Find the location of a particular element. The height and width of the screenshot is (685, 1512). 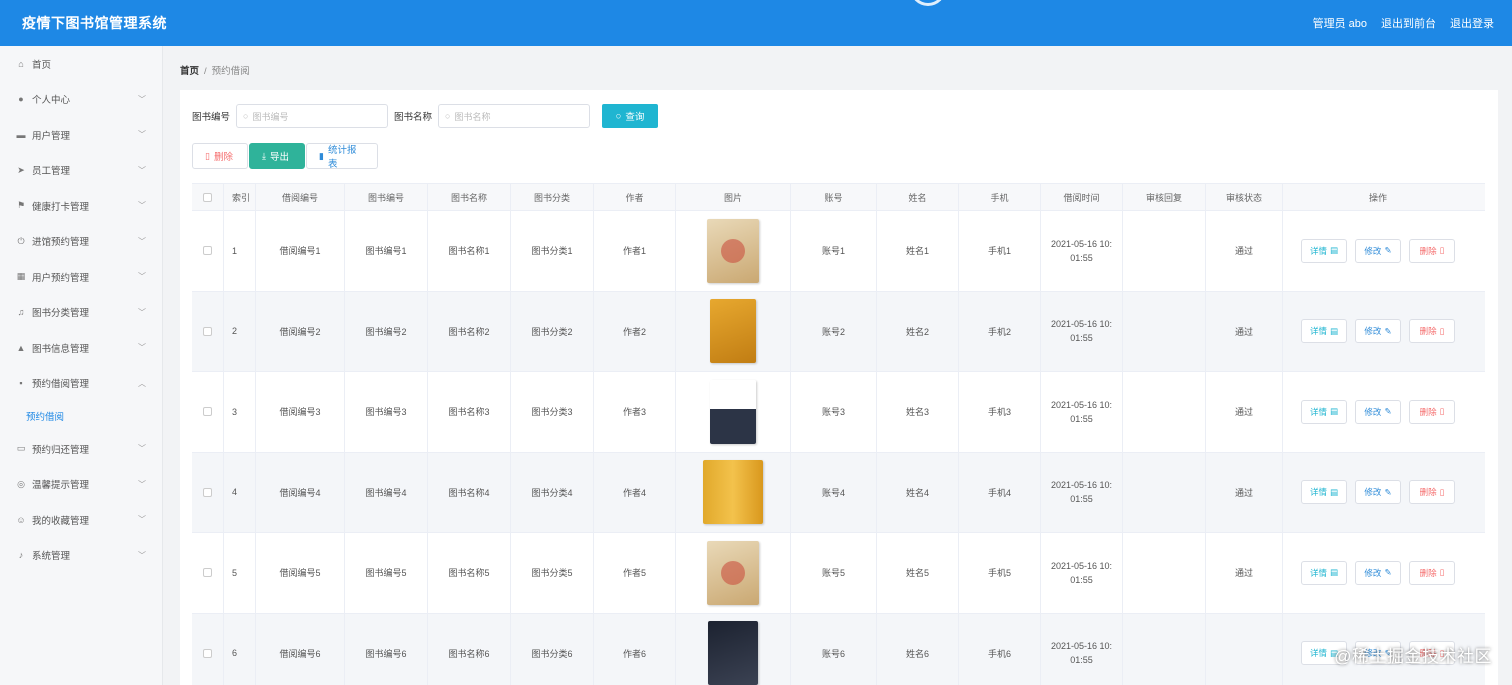

sidebar-item-label: 预约借阅管理 is located at coordinates (61, 385).